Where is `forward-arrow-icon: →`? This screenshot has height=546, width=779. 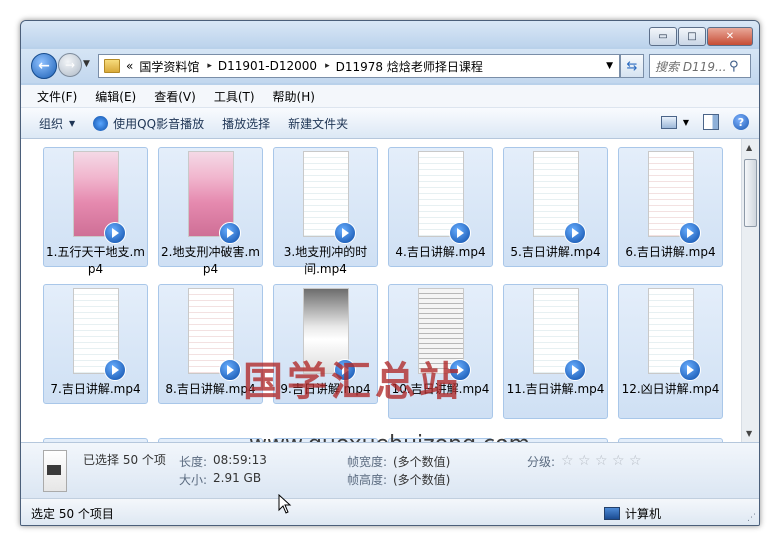
forward-arrow-icon: → is located at coordinates (70, 65).